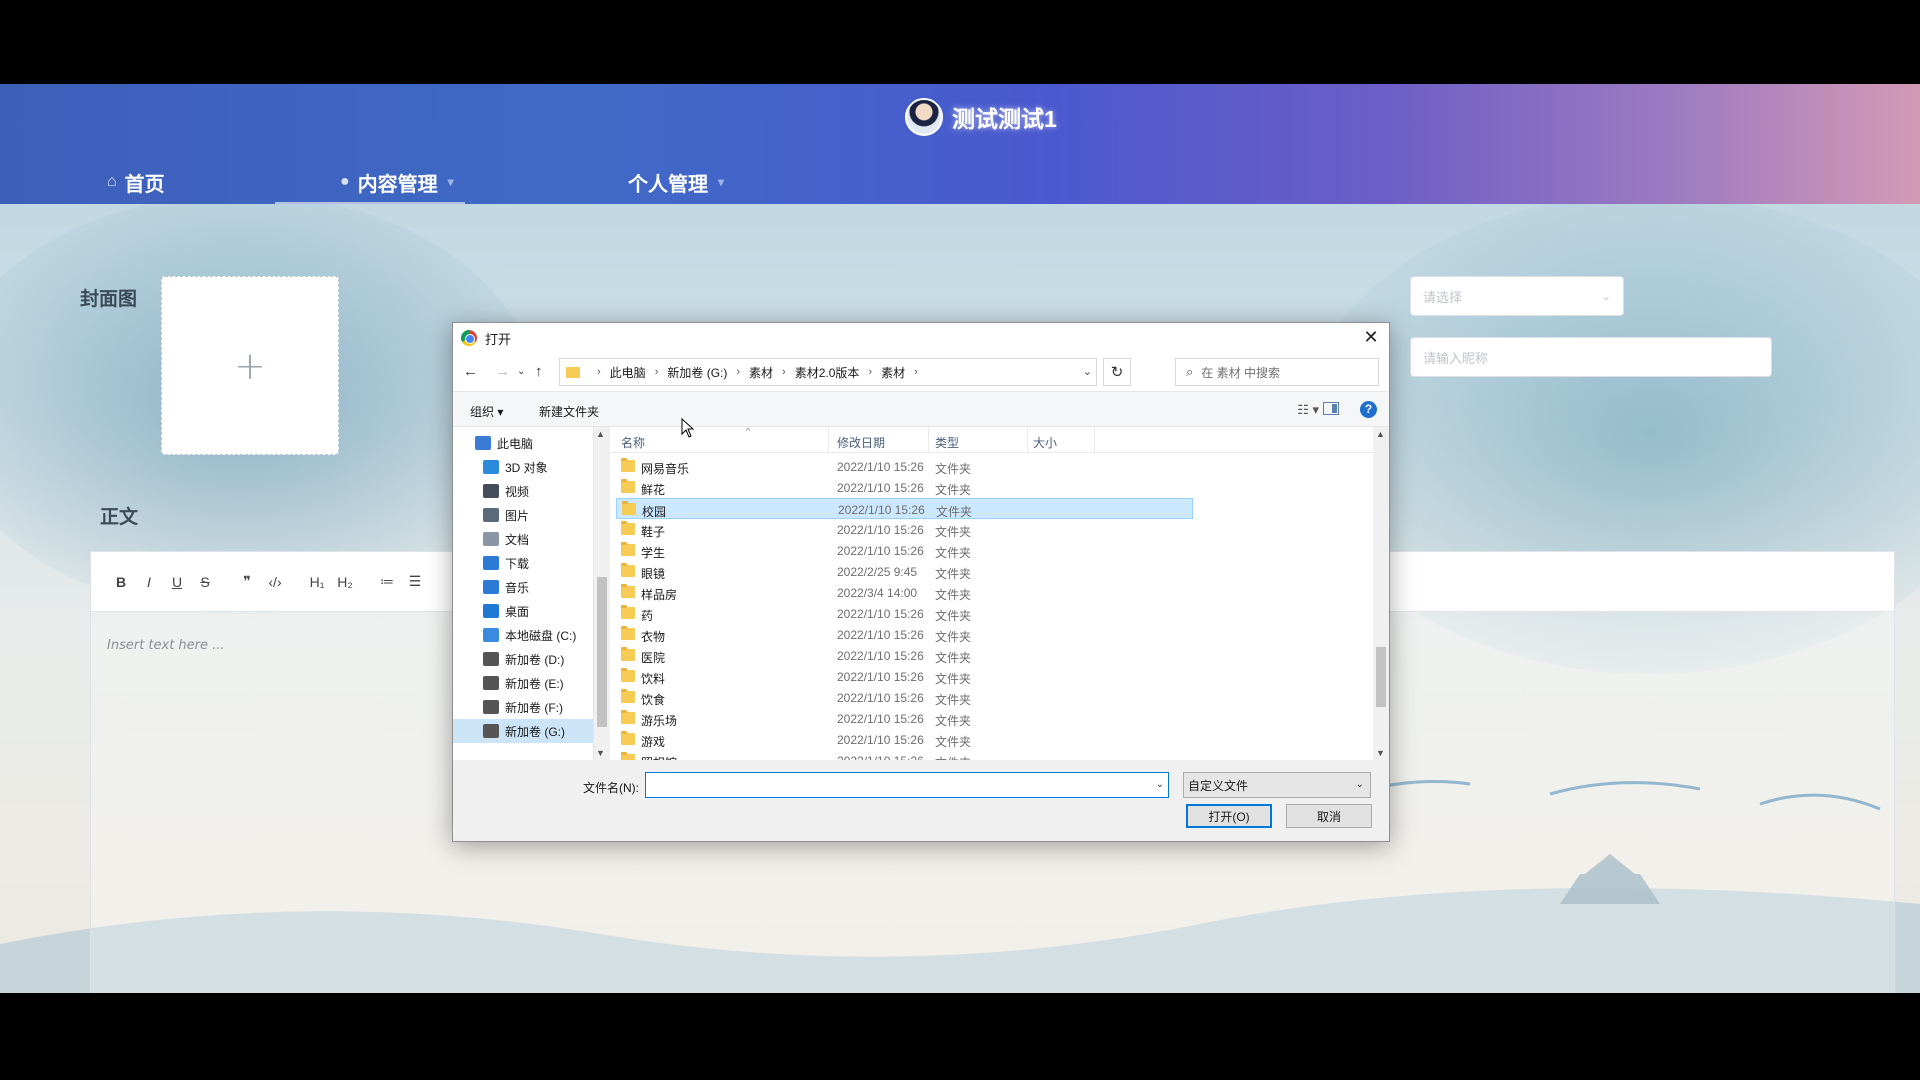 This screenshot has width=1920, height=1080. What do you see at coordinates (697, 372) in the screenshot?
I see `crumb-item: 新加卷 (G:)` at bounding box center [697, 372].